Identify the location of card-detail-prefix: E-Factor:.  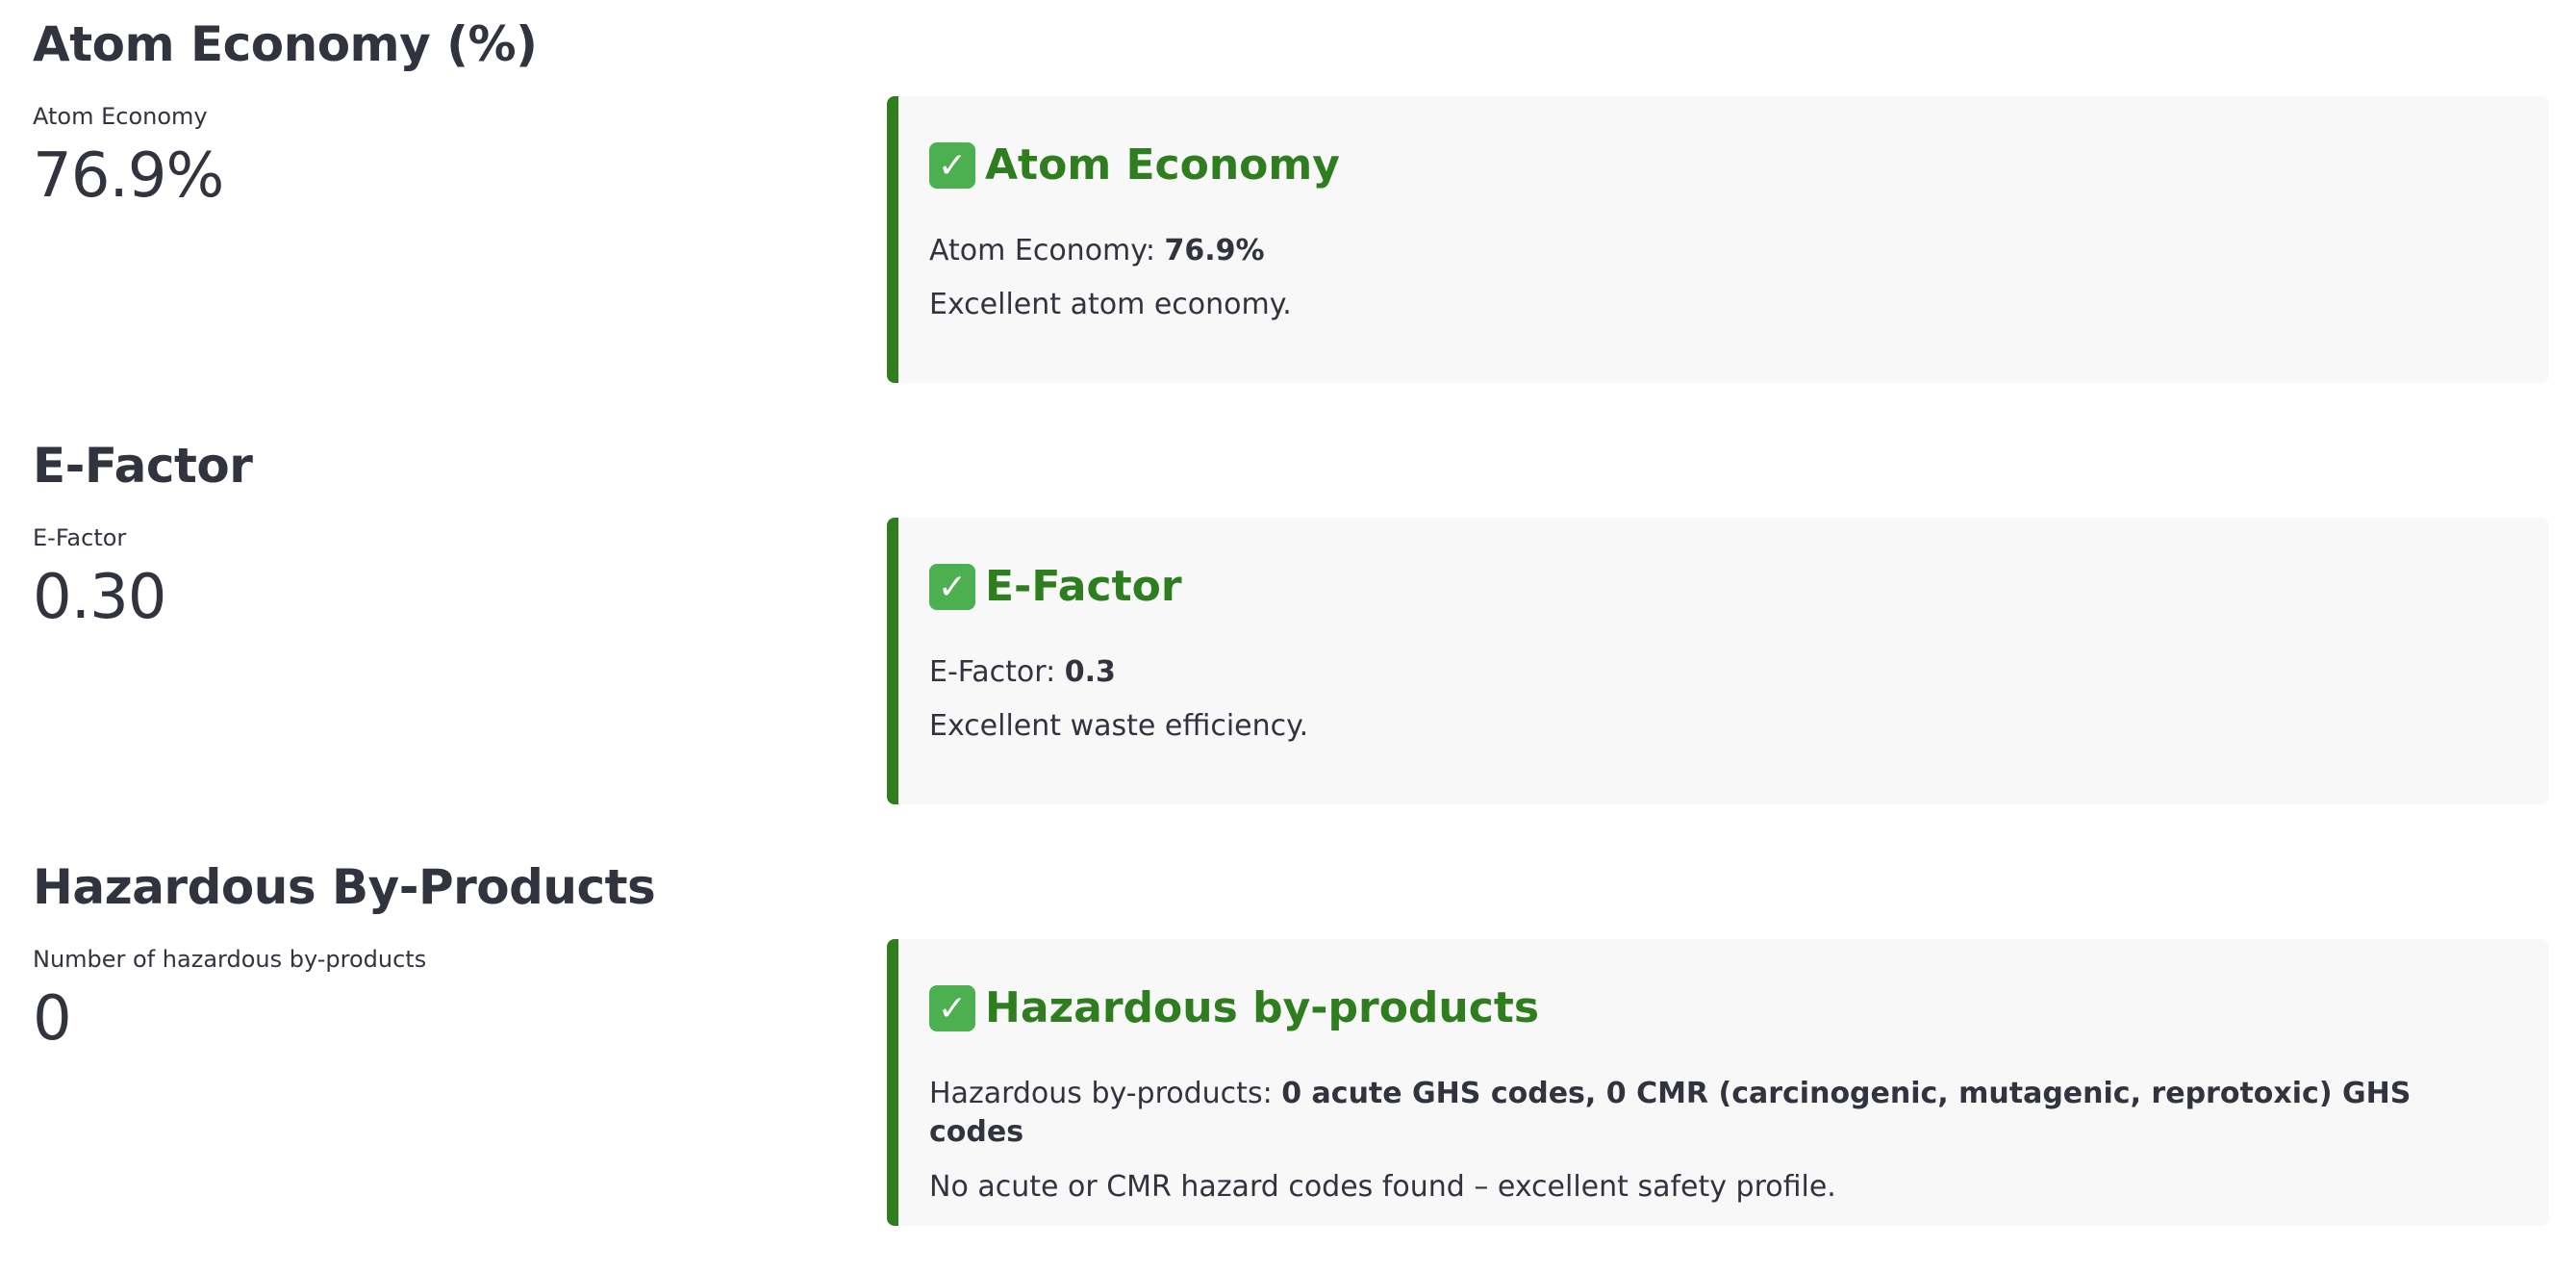
(997, 671).